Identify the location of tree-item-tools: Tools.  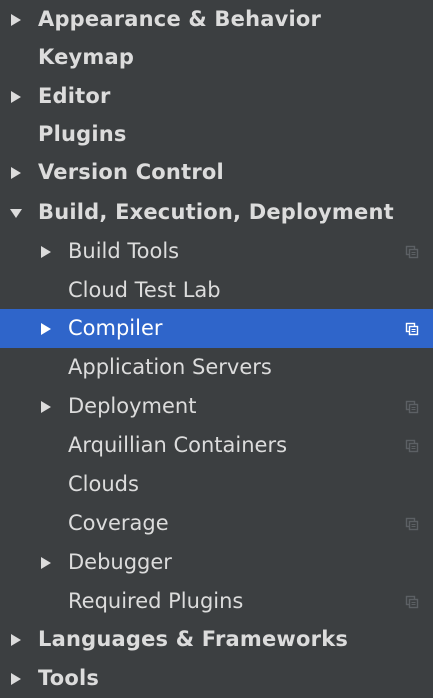
(216, 678).